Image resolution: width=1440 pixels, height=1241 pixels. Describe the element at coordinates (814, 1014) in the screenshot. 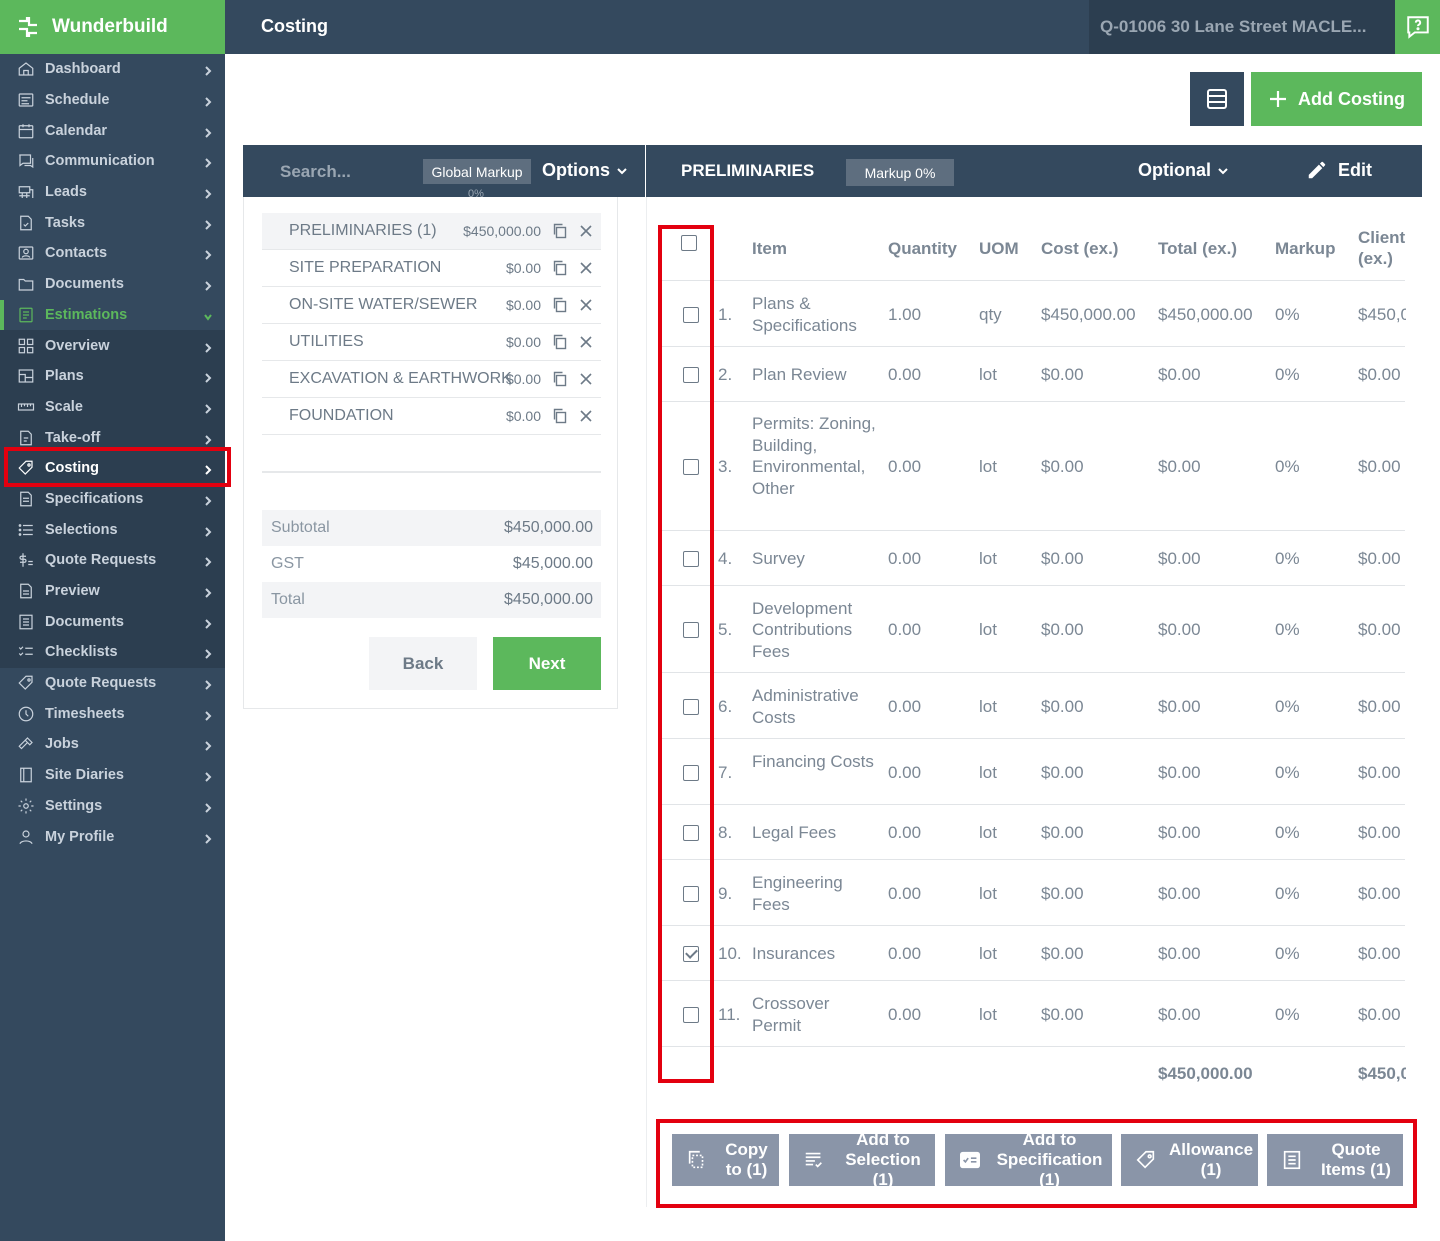

I see `row-item: Crossover Permit` at that location.